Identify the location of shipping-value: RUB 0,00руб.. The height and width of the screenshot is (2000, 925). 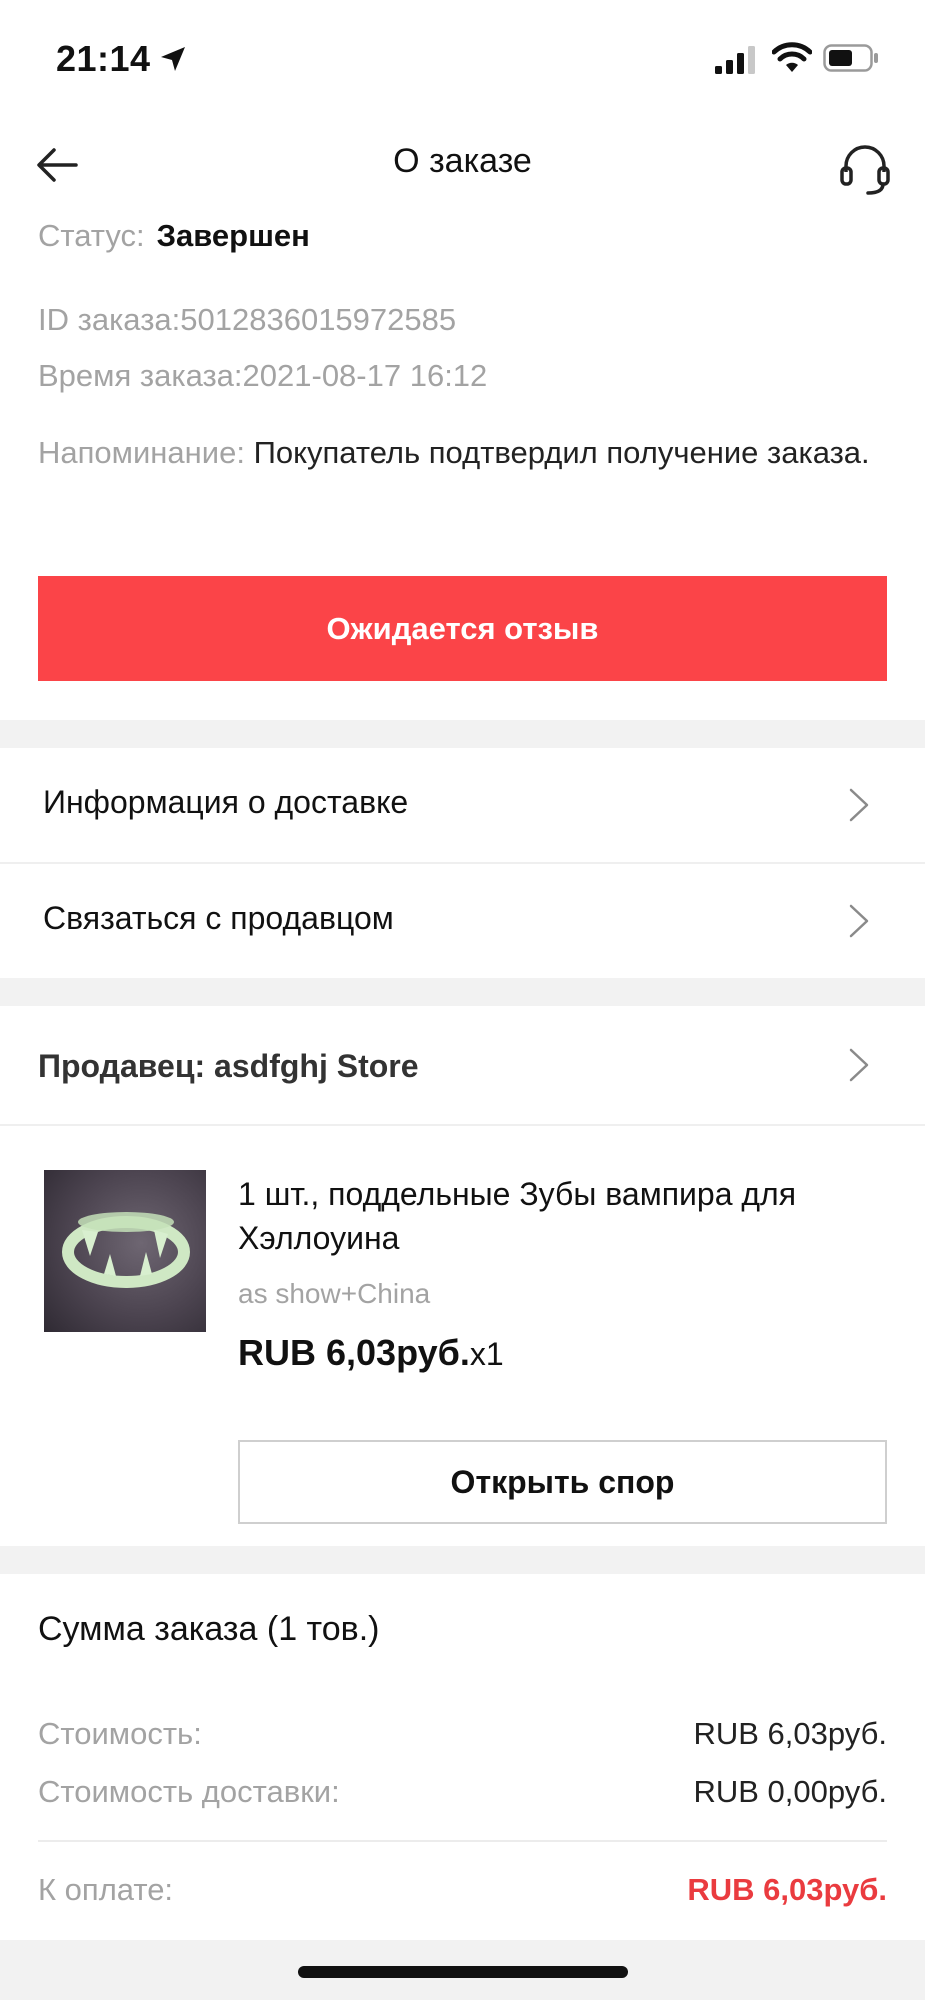
(790, 1791).